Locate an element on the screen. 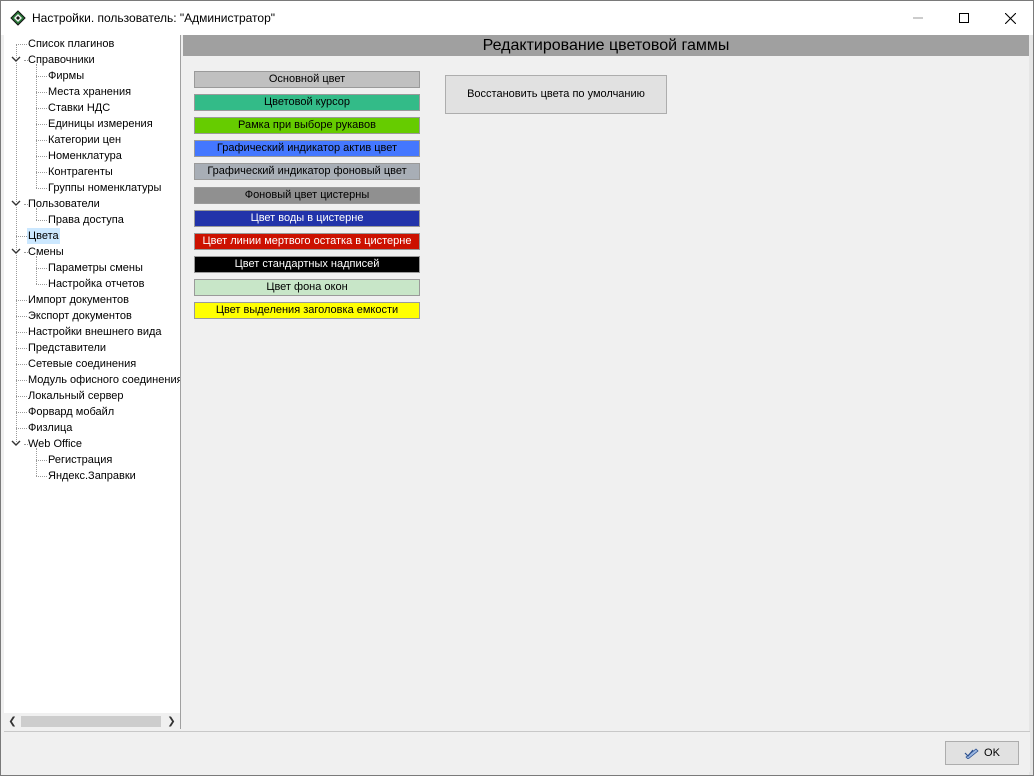 The image size is (1034, 776). tree-item-label: Единицы измерения is located at coordinates (100, 124).